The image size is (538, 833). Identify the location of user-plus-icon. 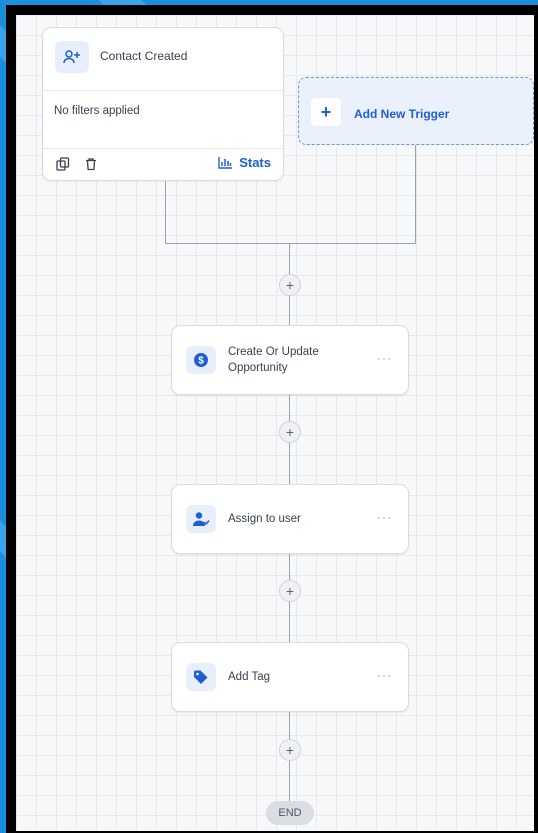
(72, 57).